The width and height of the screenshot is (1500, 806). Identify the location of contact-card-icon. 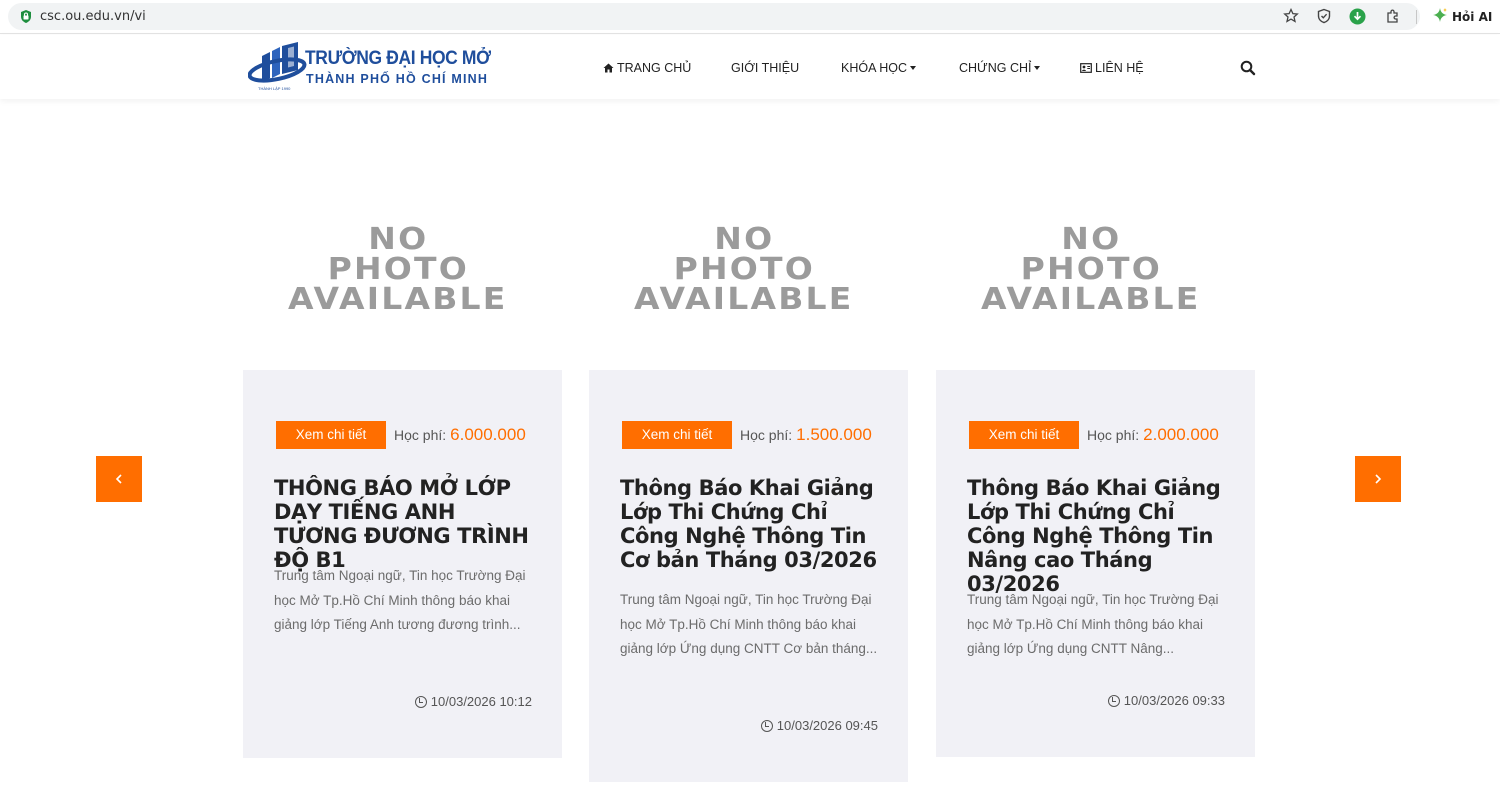
(1086, 68).